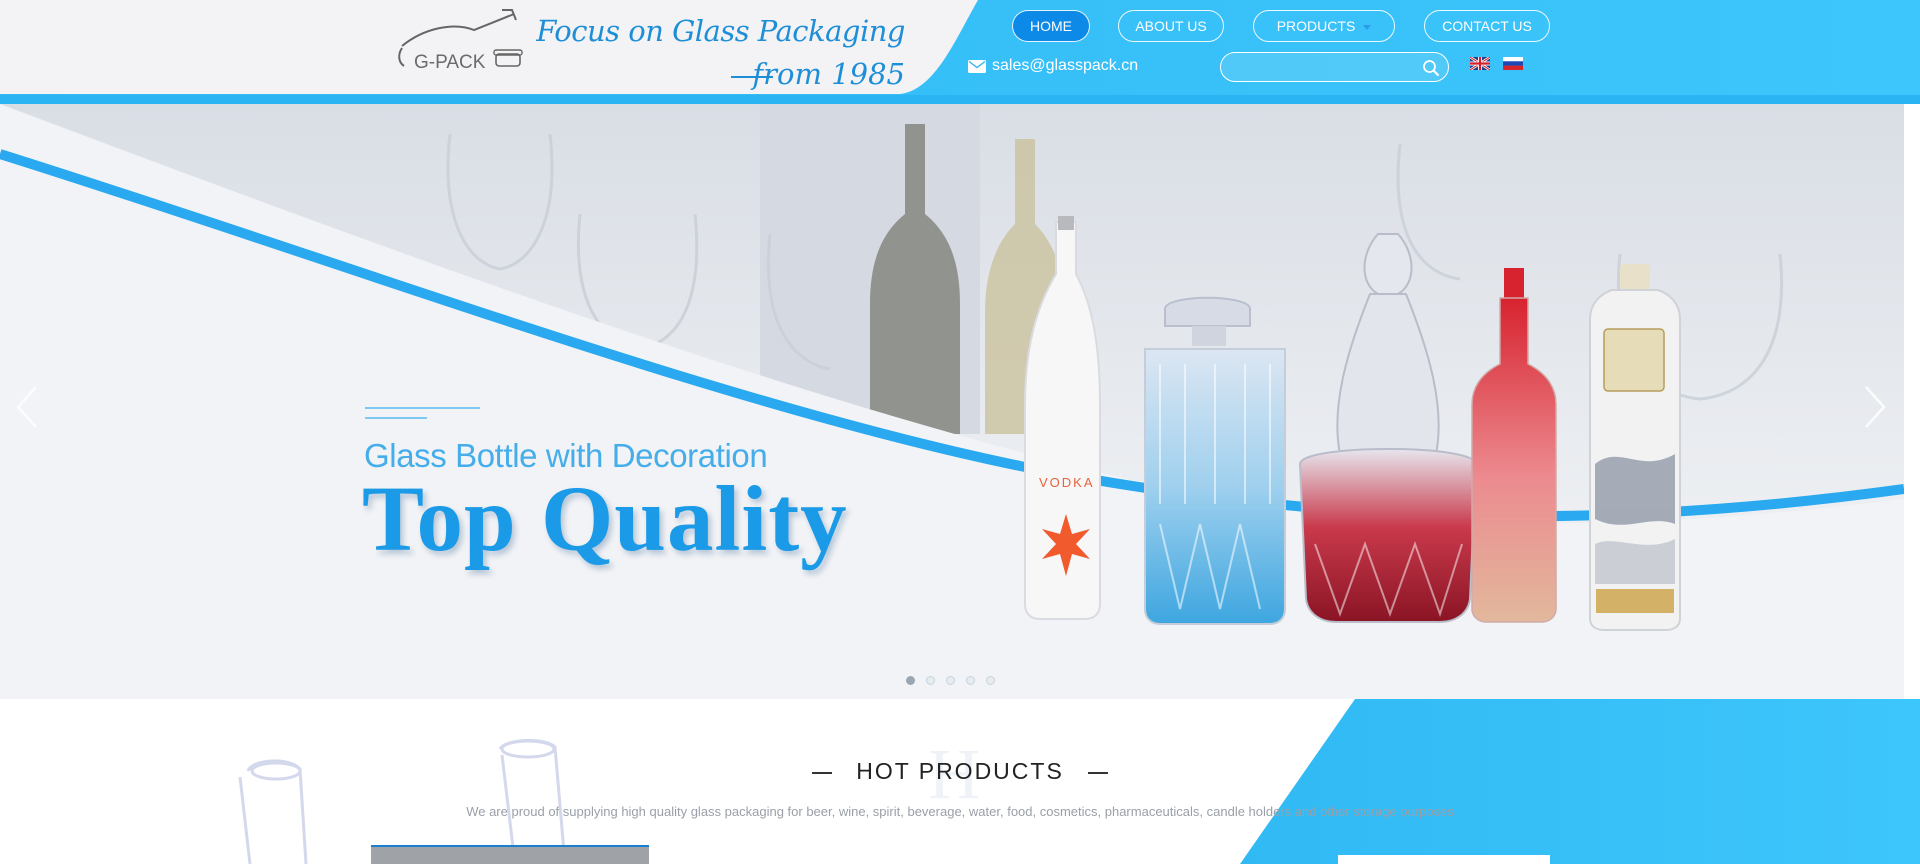 This screenshot has width=1920, height=864. What do you see at coordinates (1513, 63) in the screenshot?
I see `russia-flag-icon` at bounding box center [1513, 63].